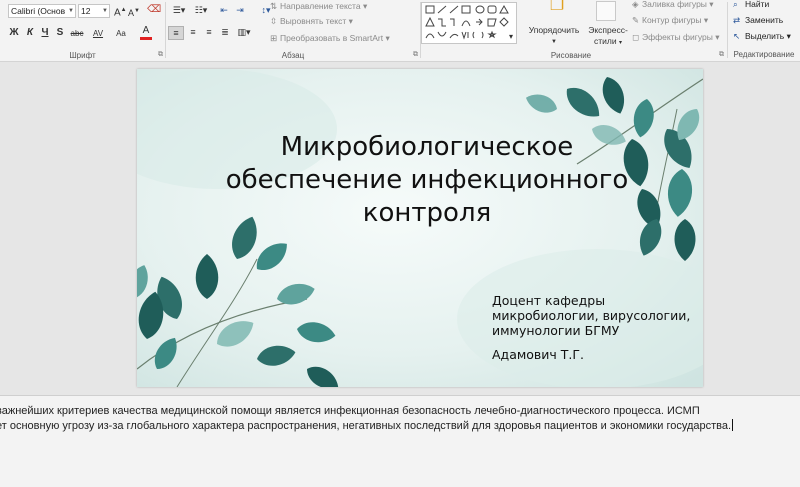 This screenshot has width=800, height=487. I want to click on paragraph-group-label: Абзац, so click(293, 55).